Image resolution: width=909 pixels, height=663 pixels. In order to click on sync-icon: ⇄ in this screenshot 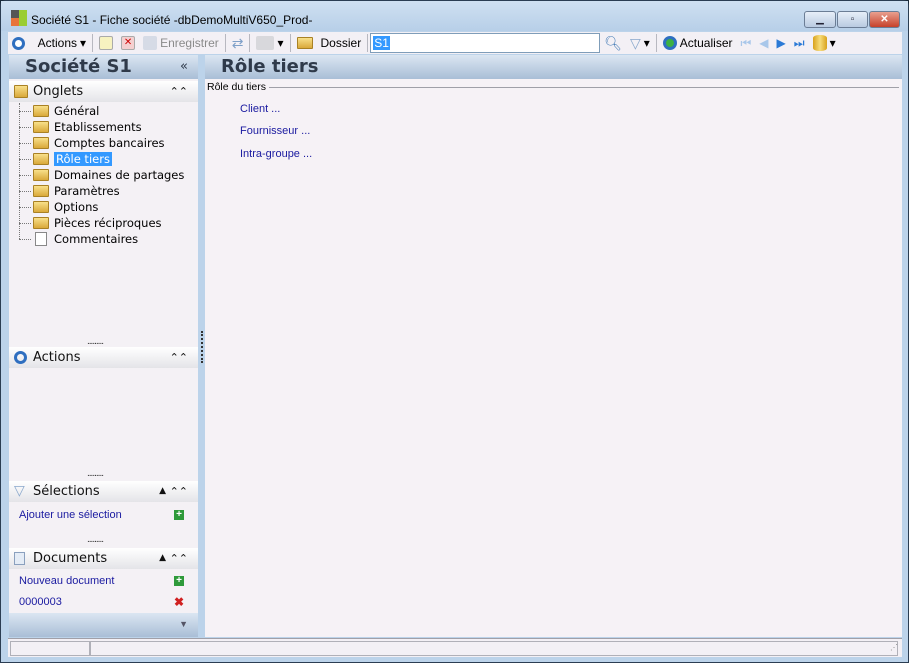, I will do `click(237, 42)`.